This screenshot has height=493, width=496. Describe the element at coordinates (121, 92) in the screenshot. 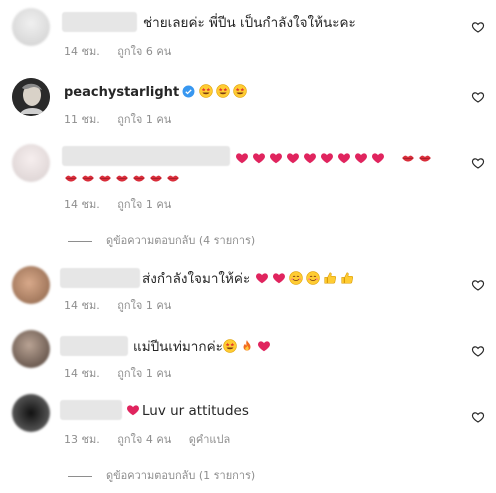

I see `username: peachystarlight` at that location.